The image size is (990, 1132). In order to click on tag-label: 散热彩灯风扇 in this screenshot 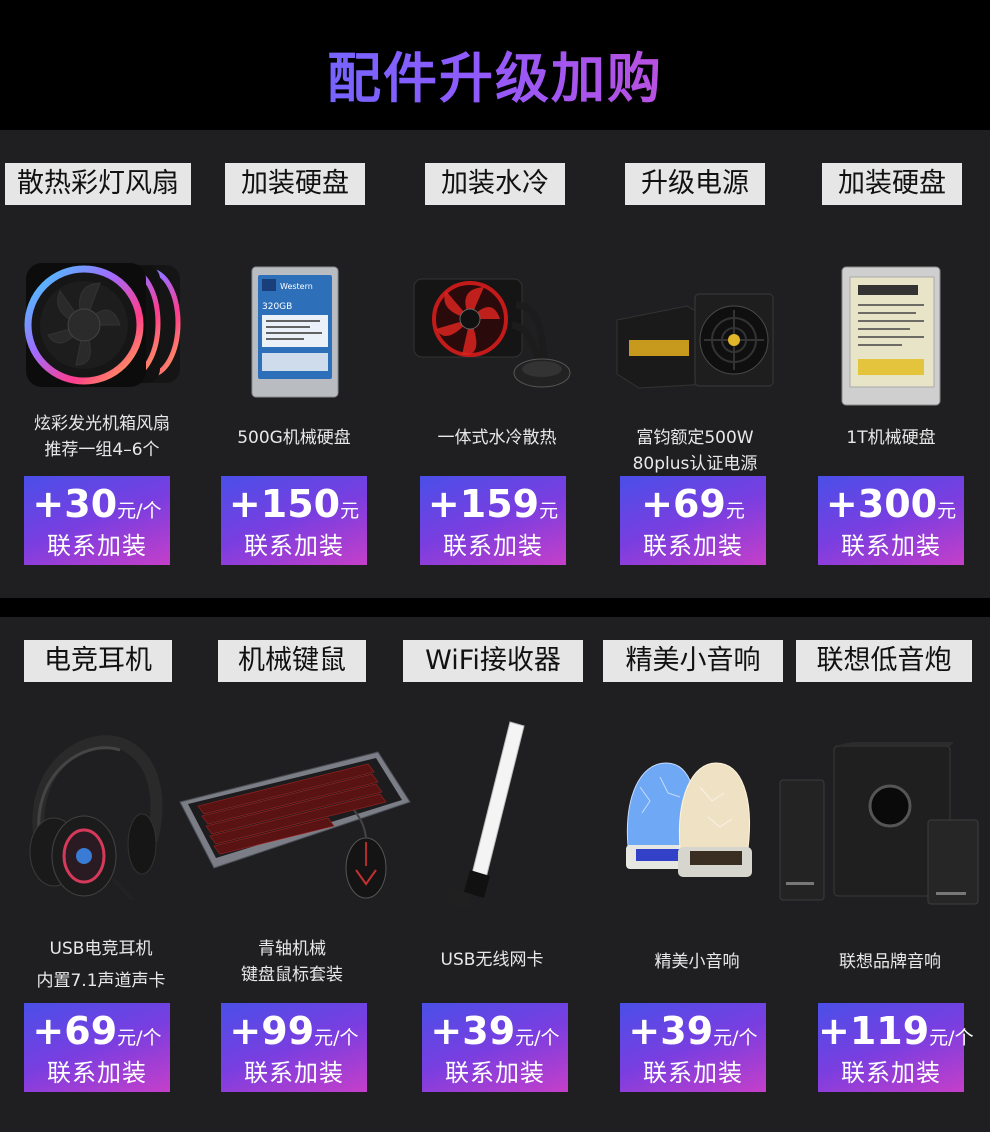, I will do `click(98, 184)`.